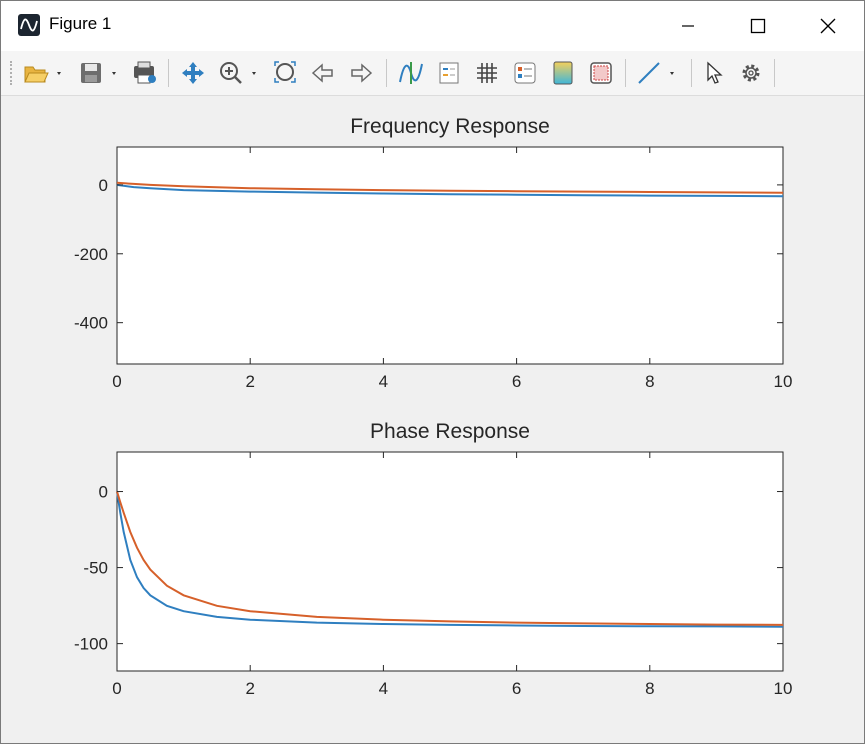  I want to click on back-button, so click(323, 73).